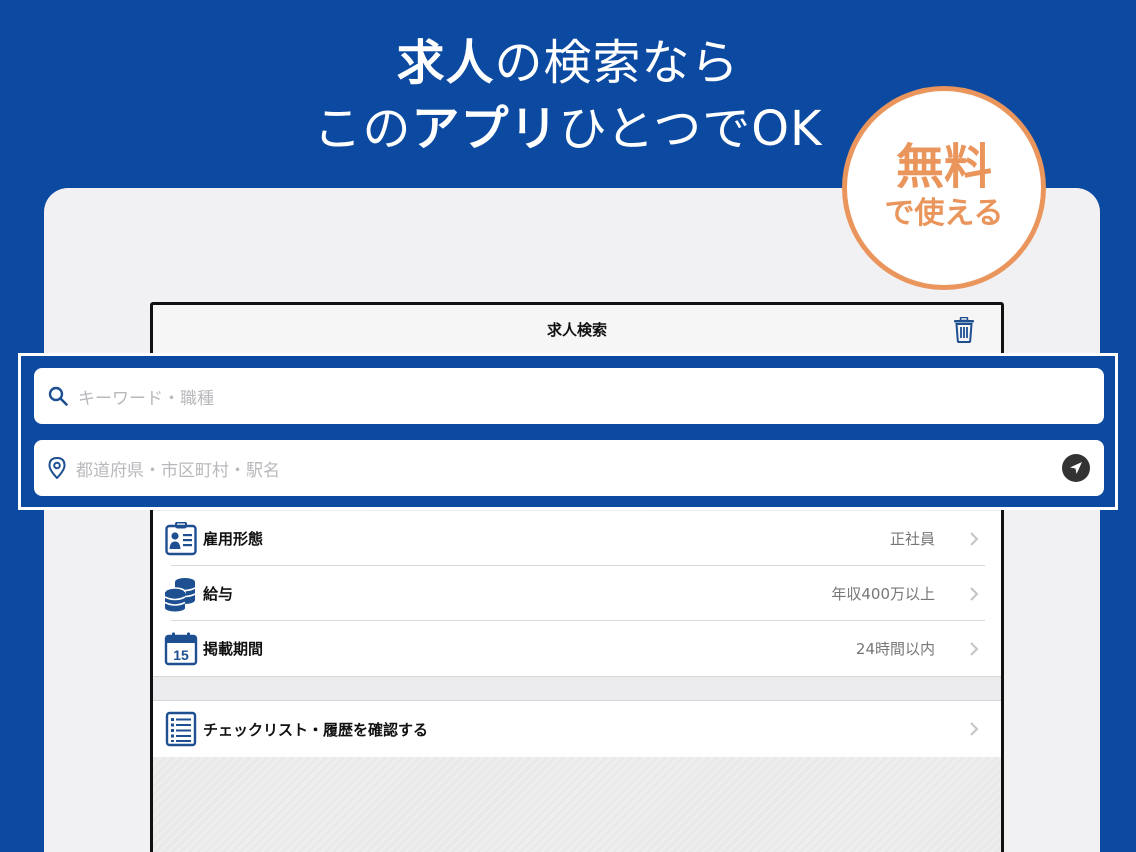 Image resolution: width=1136 pixels, height=852 pixels. Describe the element at coordinates (181, 655) in the screenshot. I see `calendar-day-text: 15` at that location.